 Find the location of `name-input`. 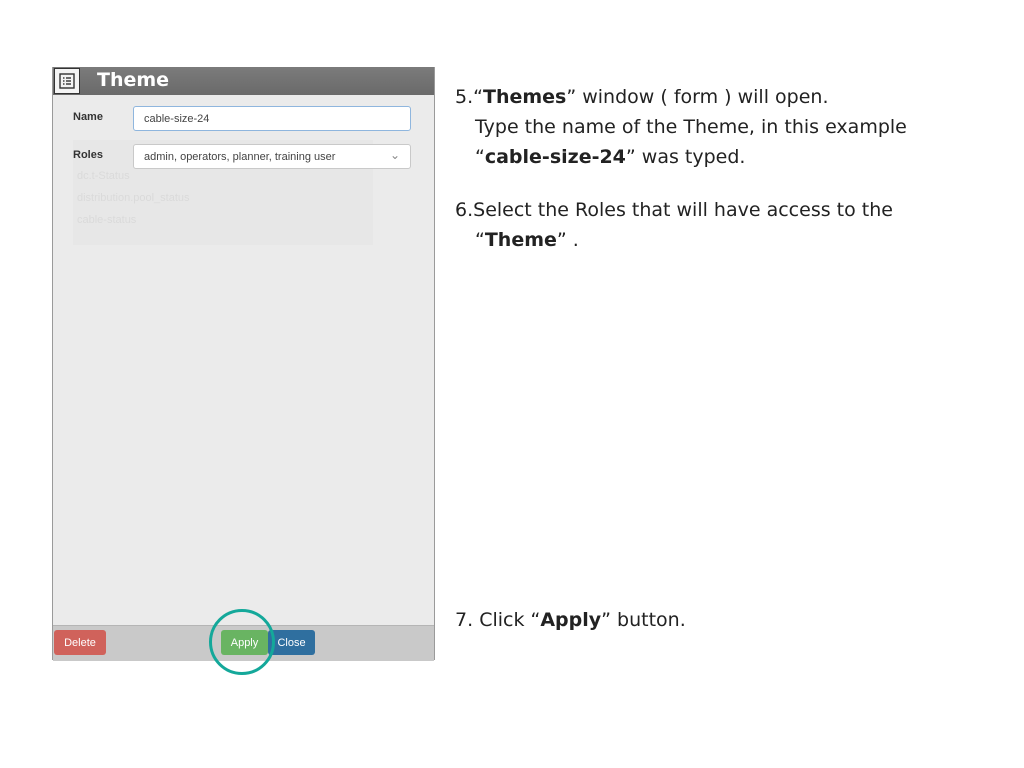

name-input is located at coordinates (272, 118).